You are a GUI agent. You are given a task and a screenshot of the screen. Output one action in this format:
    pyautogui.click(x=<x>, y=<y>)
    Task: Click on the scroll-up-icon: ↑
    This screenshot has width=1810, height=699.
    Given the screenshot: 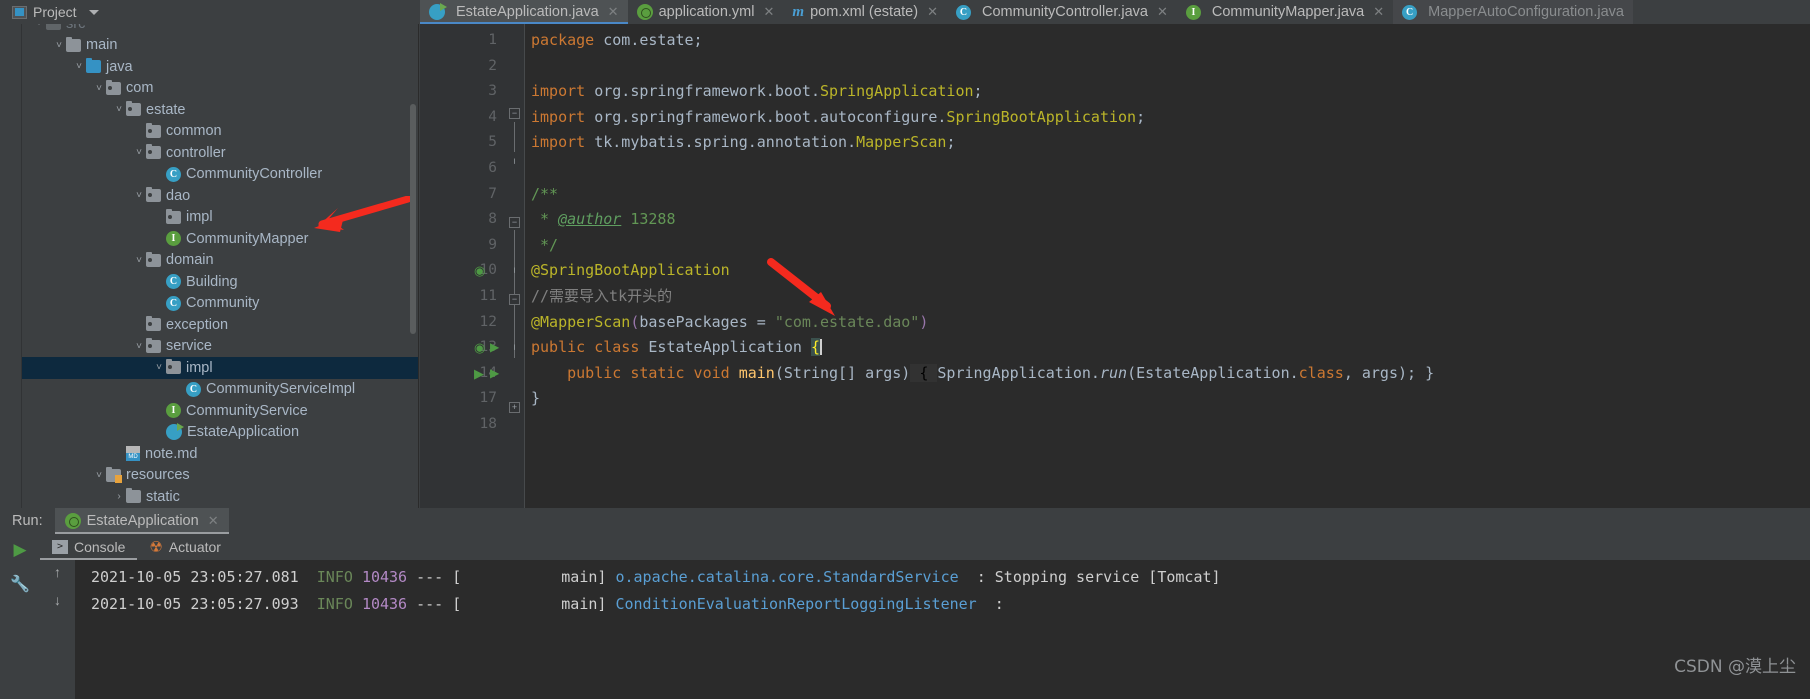 What is the action you would take?
    pyautogui.click(x=57, y=572)
    